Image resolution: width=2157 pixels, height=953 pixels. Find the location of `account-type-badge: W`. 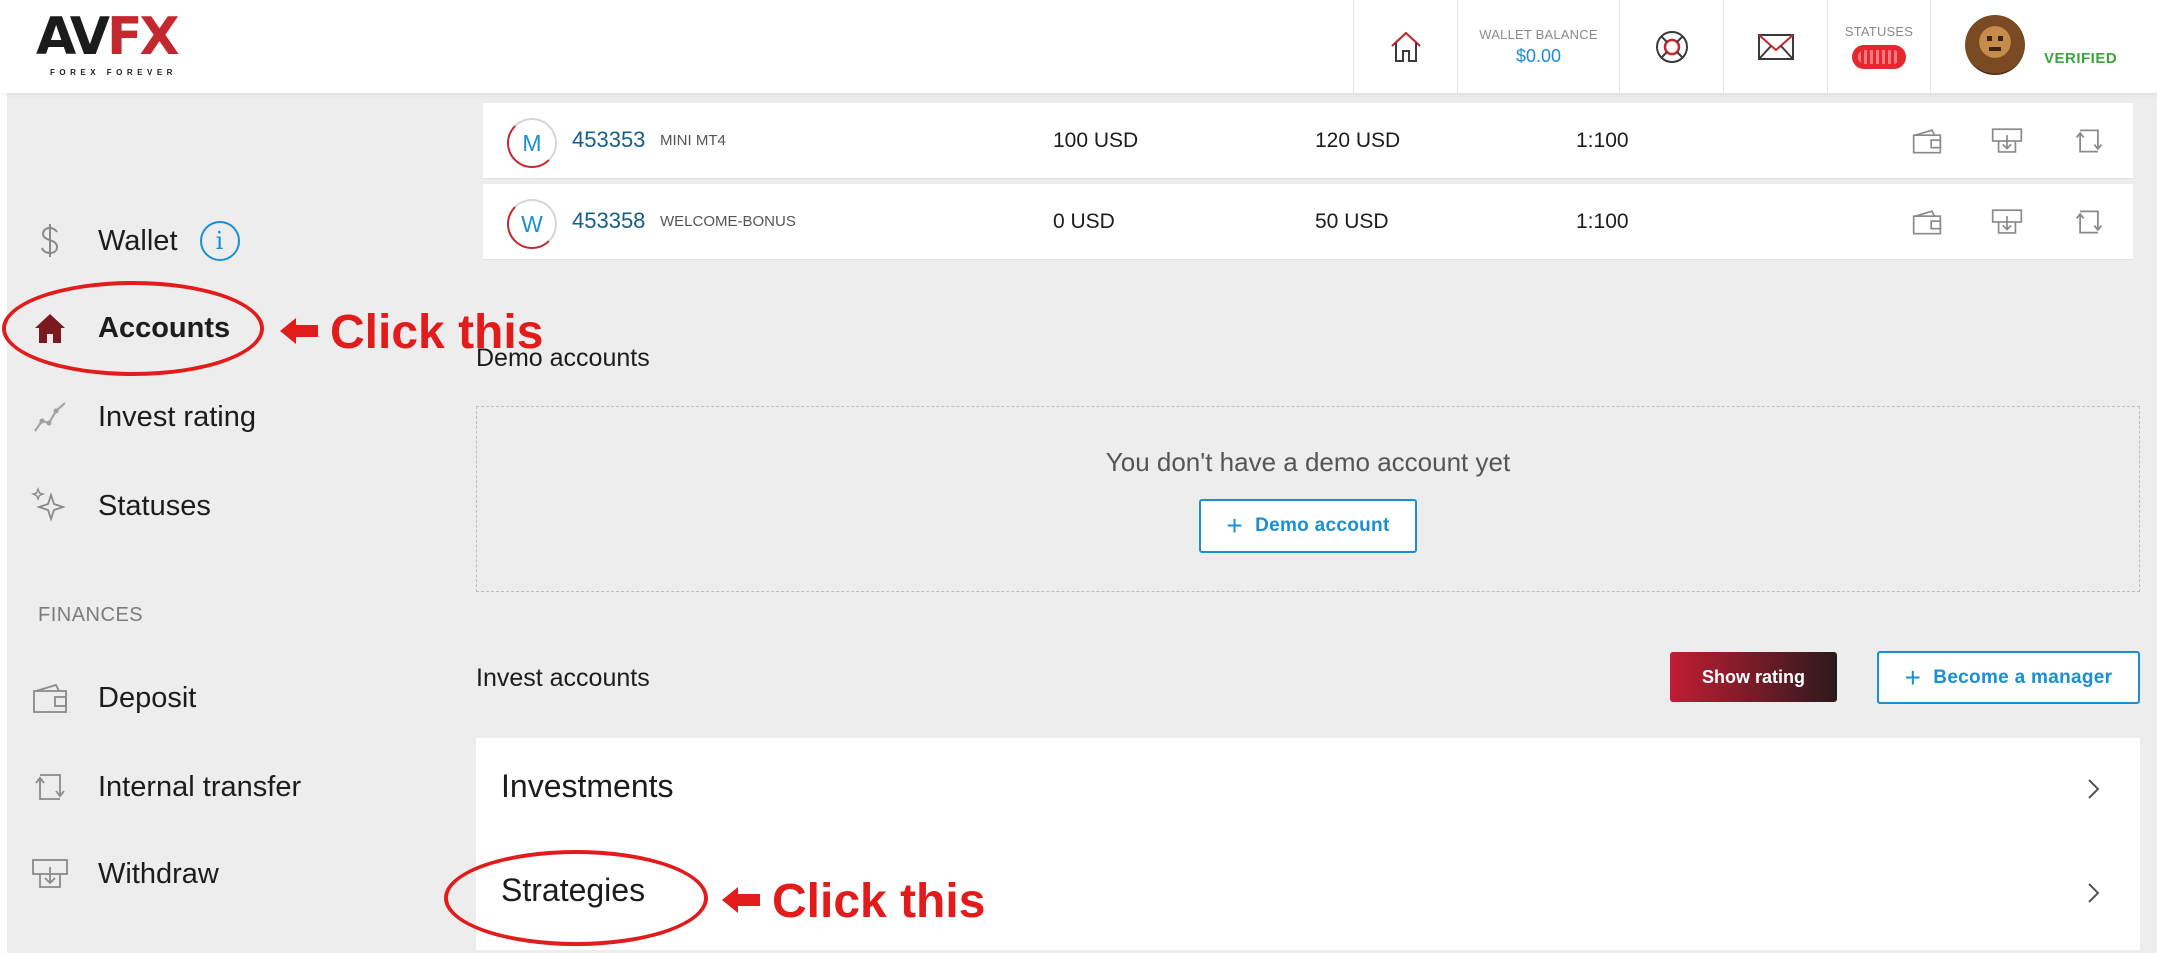

account-type-badge: W is located at coordinates (532, 224).